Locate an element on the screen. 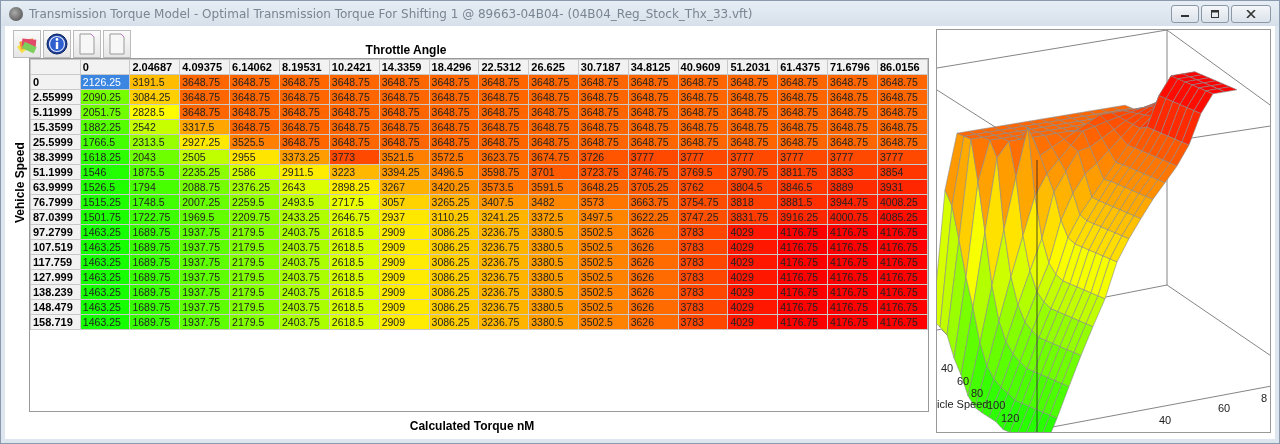 This screenshot has width=1280, height=444. maximize-button is located at coordinates (1215, 13).